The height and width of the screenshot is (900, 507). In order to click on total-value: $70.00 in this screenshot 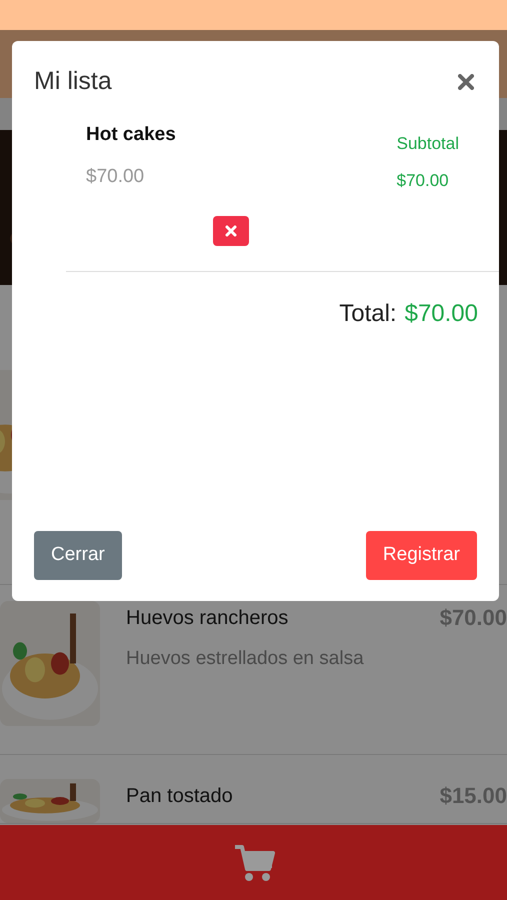, I will do `click(441, 313)`.